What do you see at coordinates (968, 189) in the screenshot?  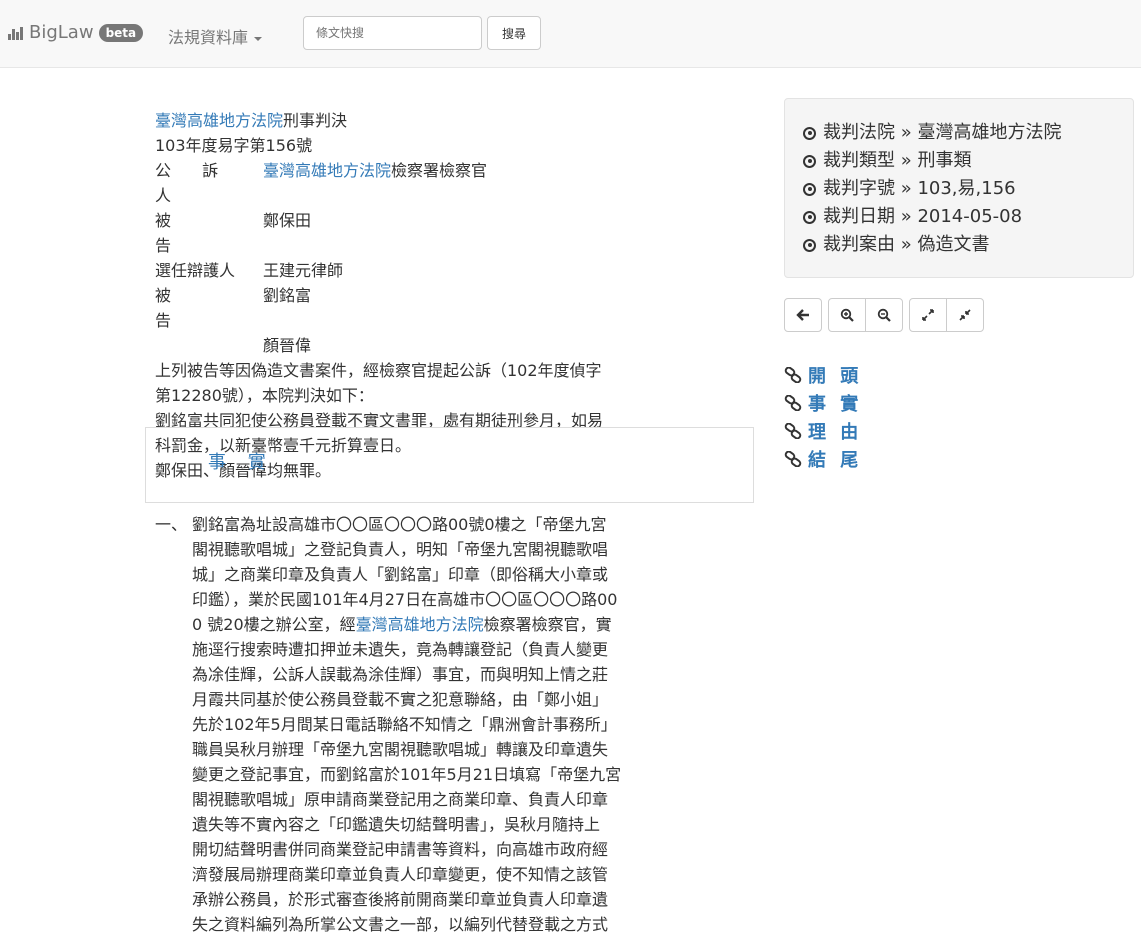 I see `info-case-number: 裁判字號 » 103,易,156` at bounding box center [968, 189].